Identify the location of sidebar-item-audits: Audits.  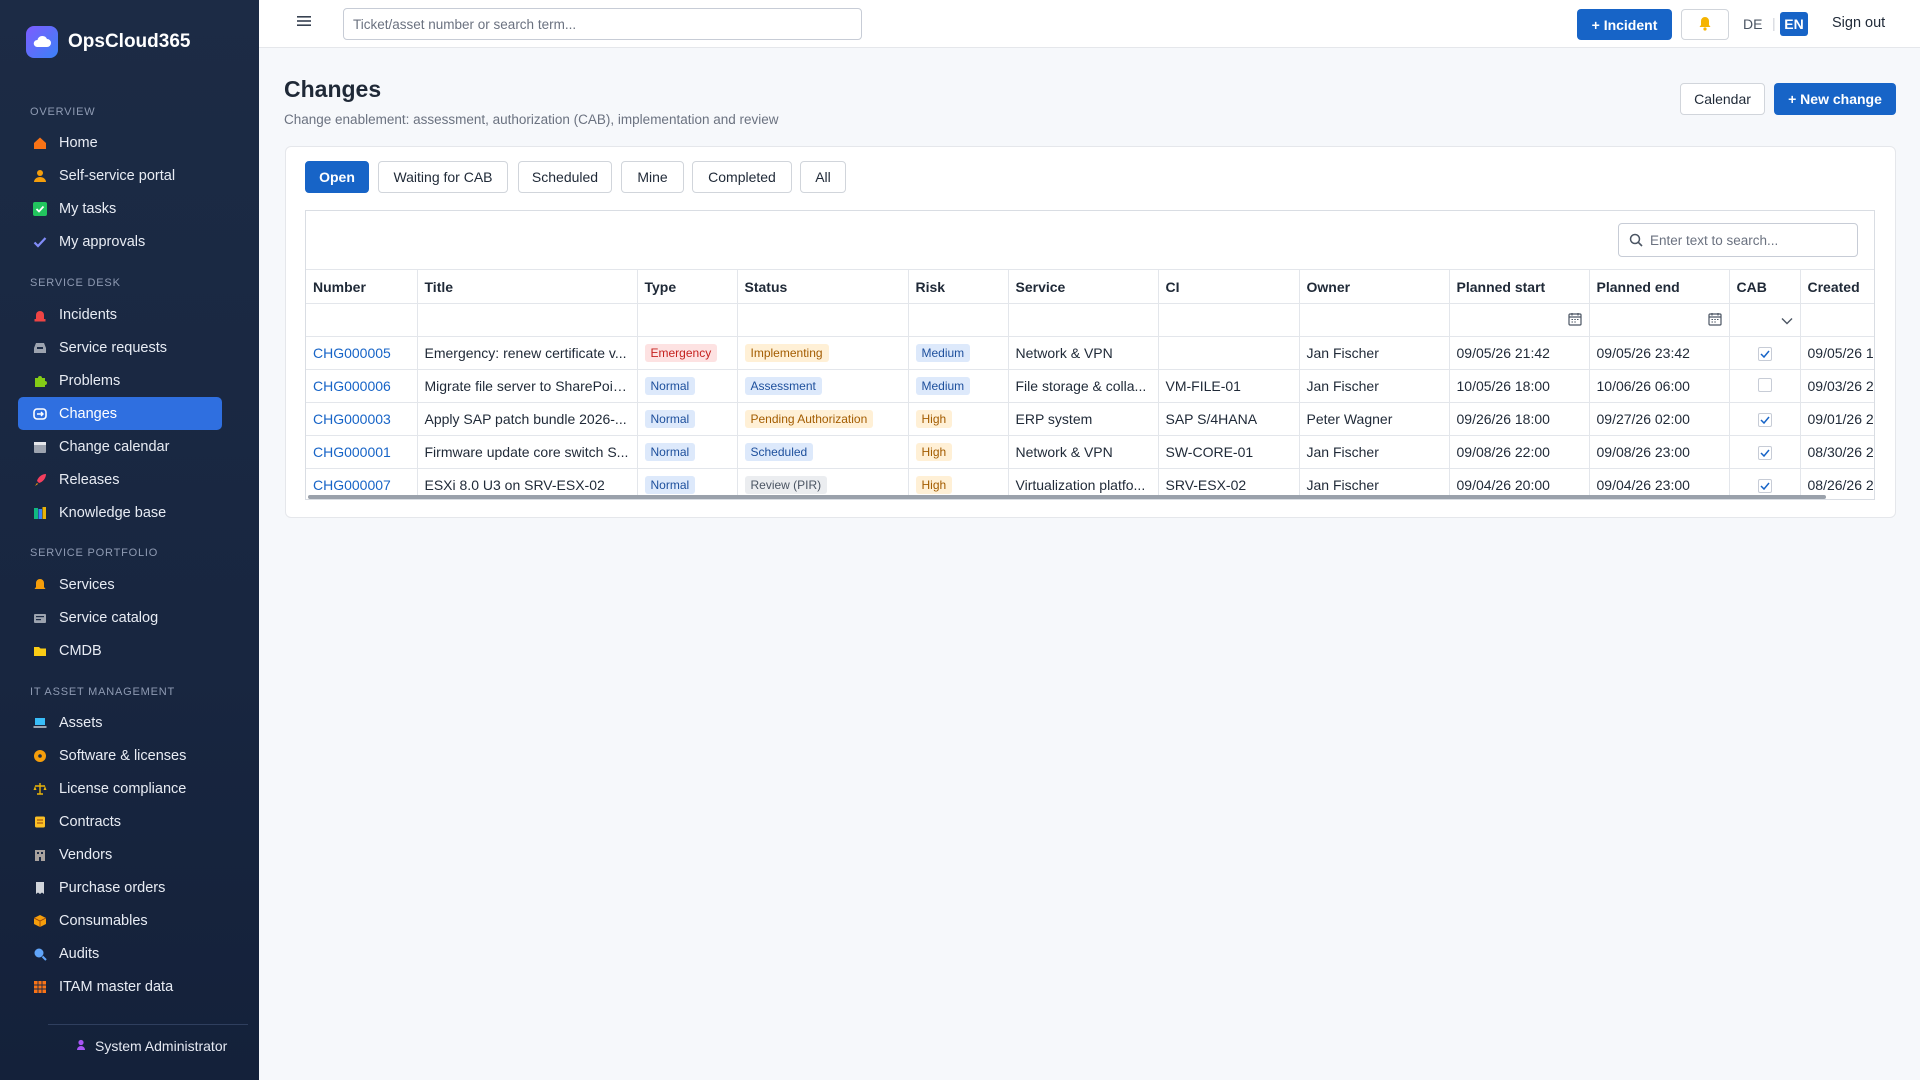
(120, 953).